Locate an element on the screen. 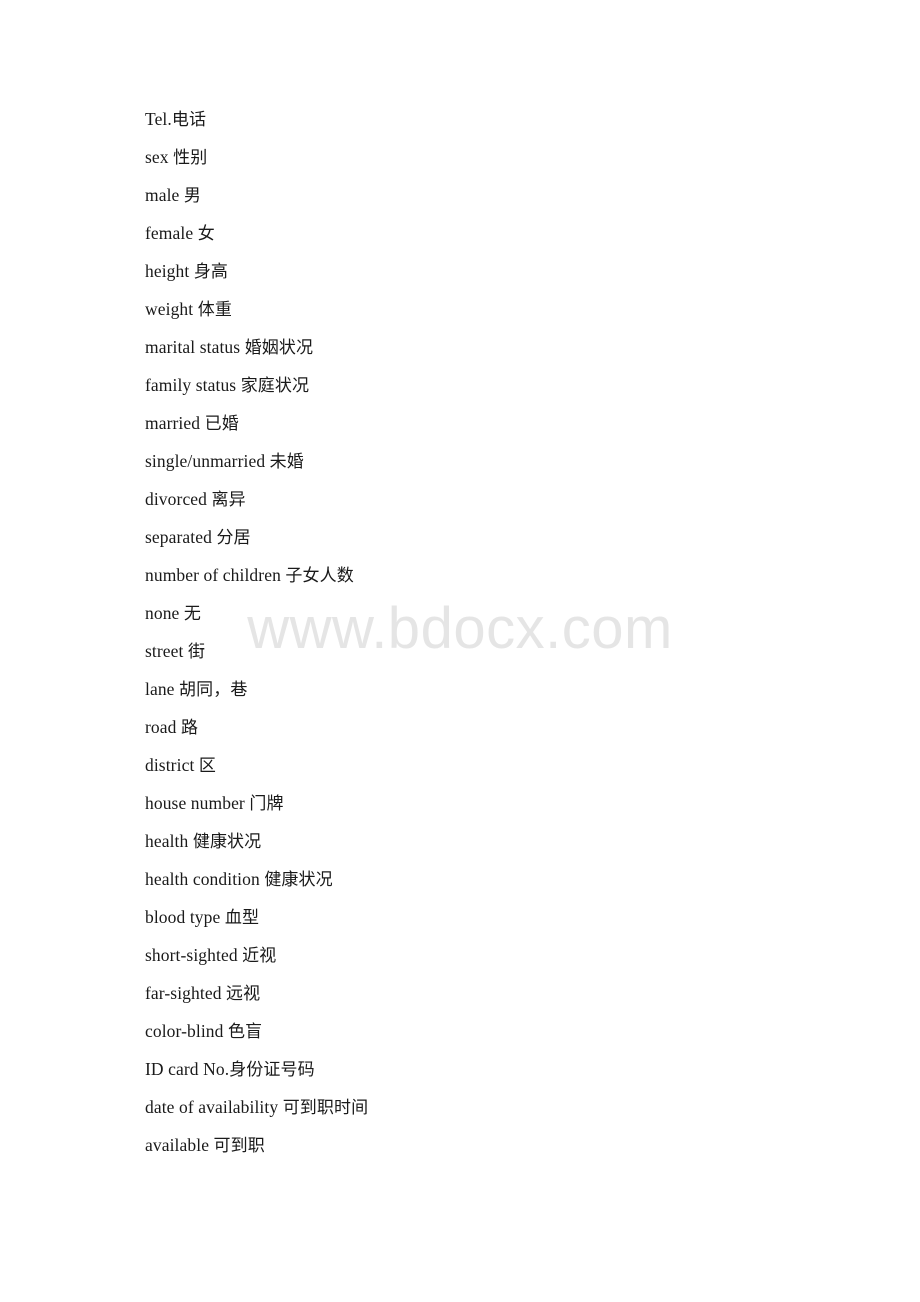  term-english: none is located at coordinates (164, 613).